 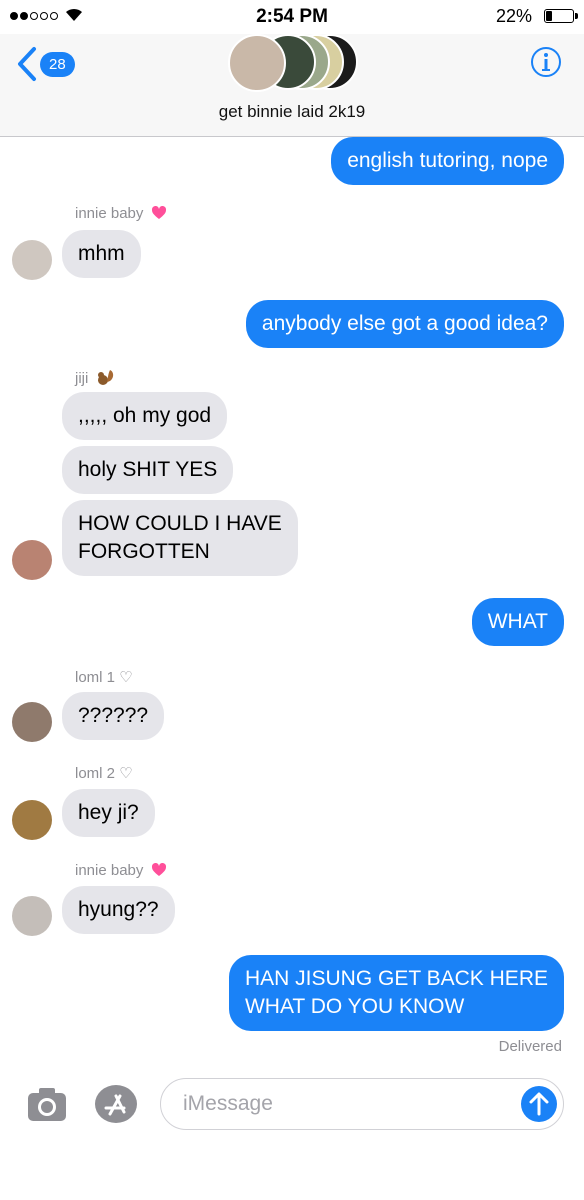 I want to click on incoming-message: holy SHIT YES, so click(x=148, y=470).